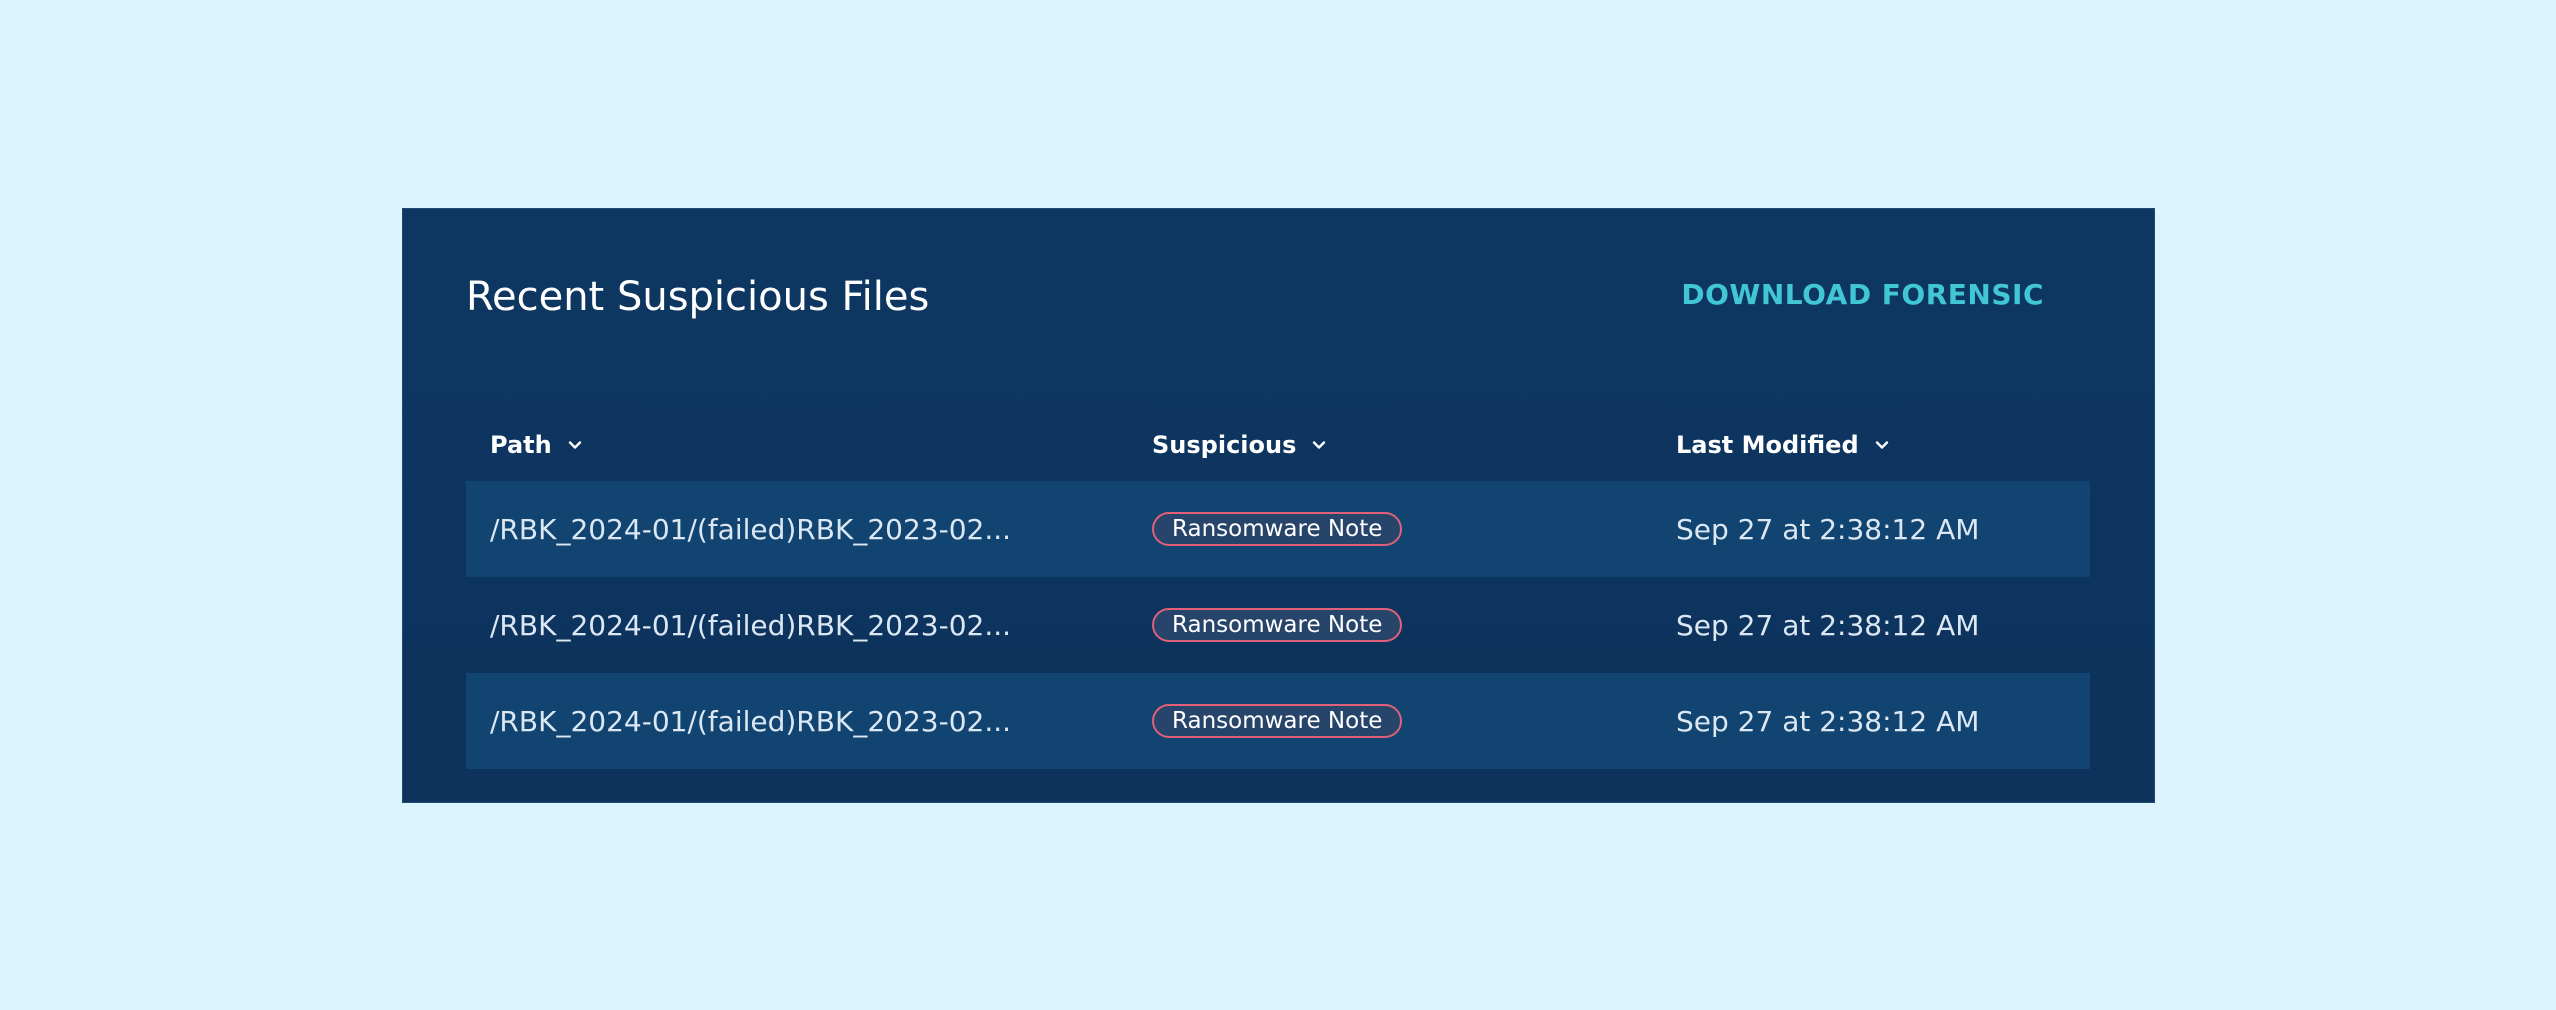 The height and width of the screenshot is (1010, 2556). I want to click on table-header: Path Suspicious Last Modified, so click(1278, 445).